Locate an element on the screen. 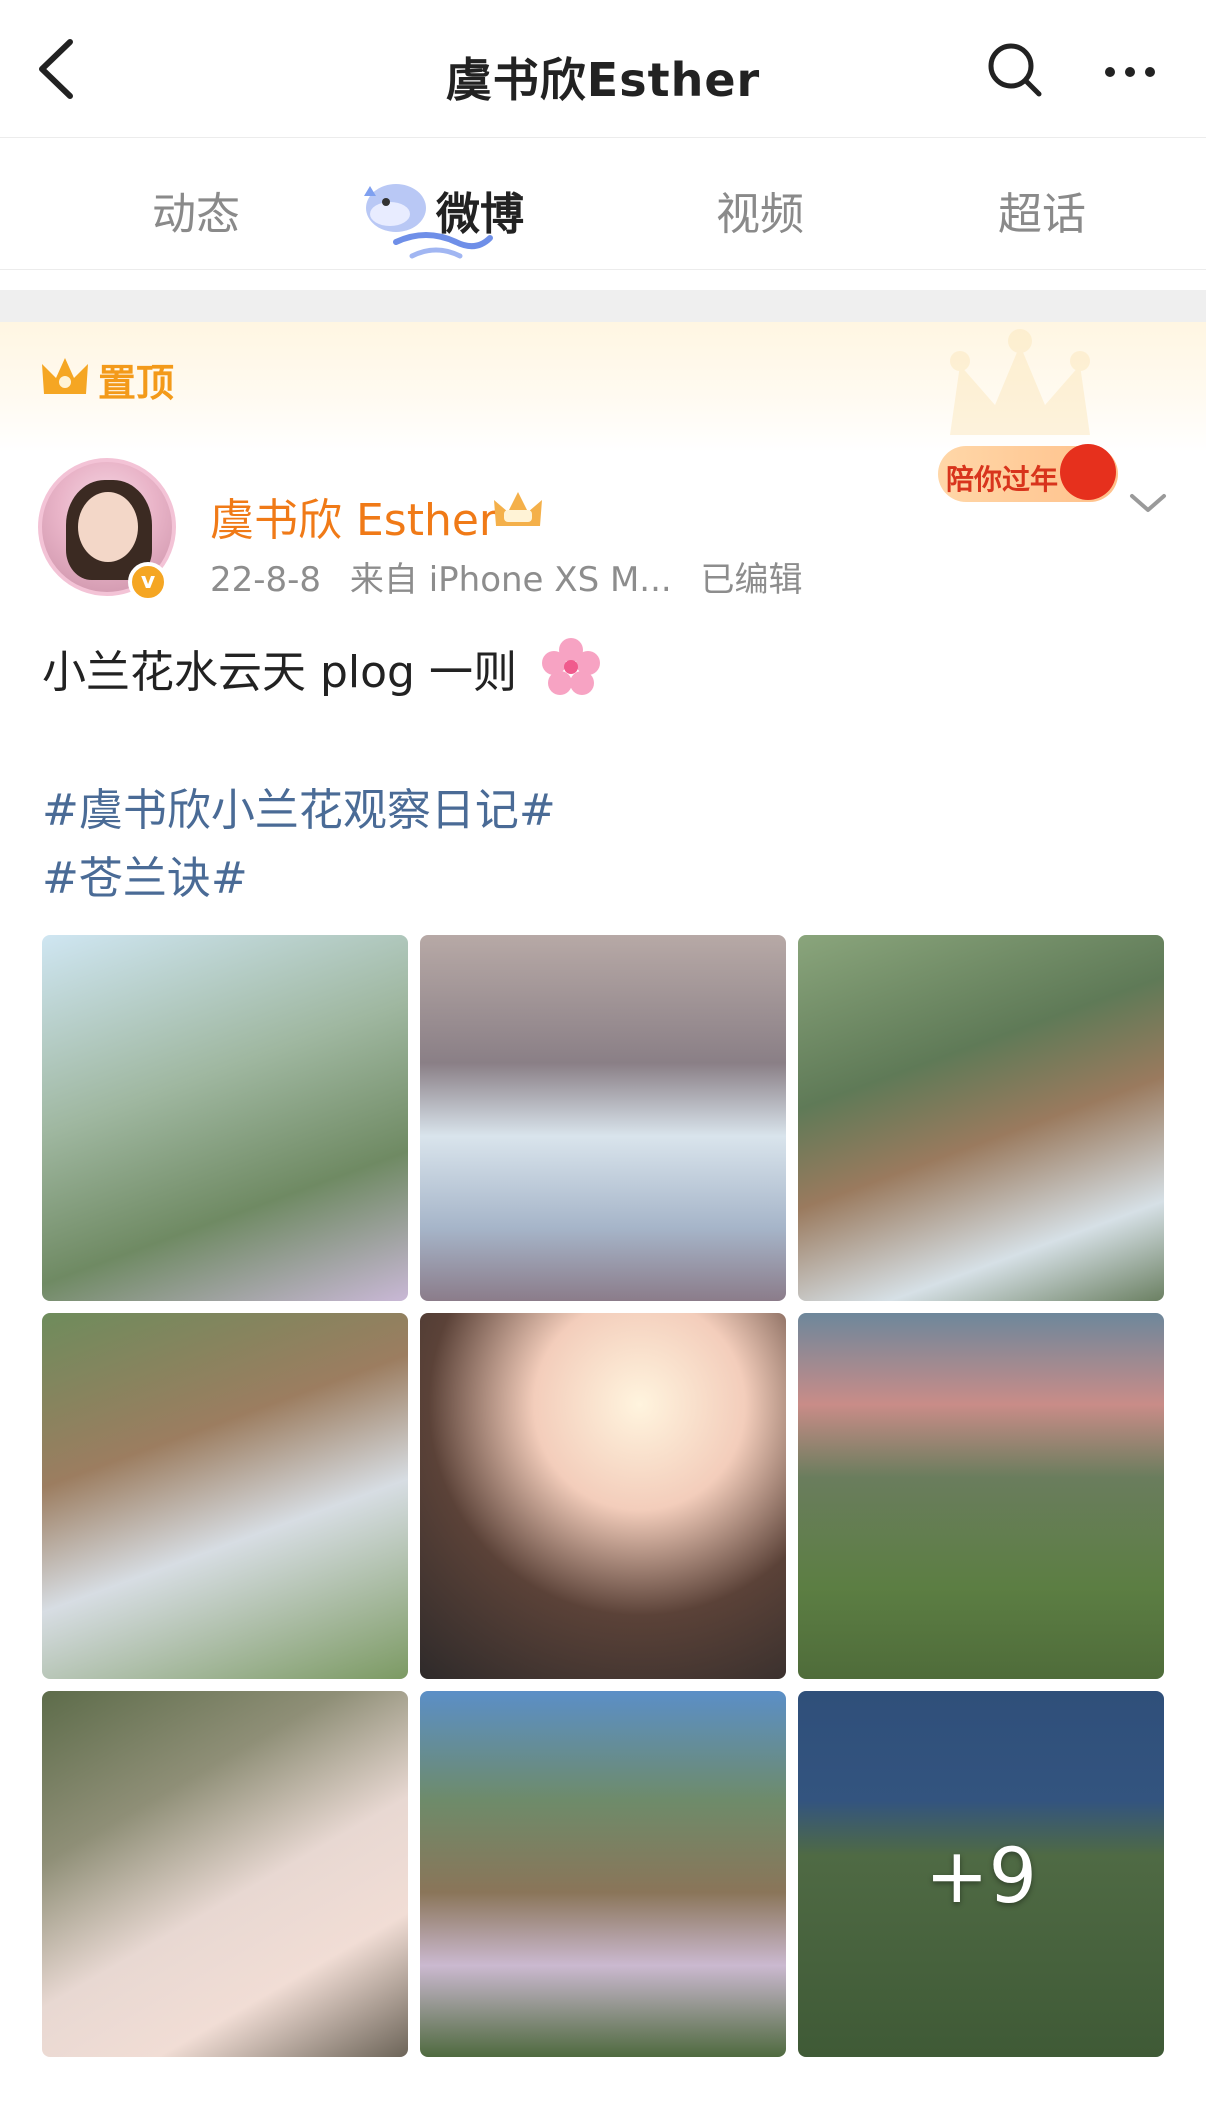  top-bar: 虞书欣Esther is located at coordinates (603, 69).